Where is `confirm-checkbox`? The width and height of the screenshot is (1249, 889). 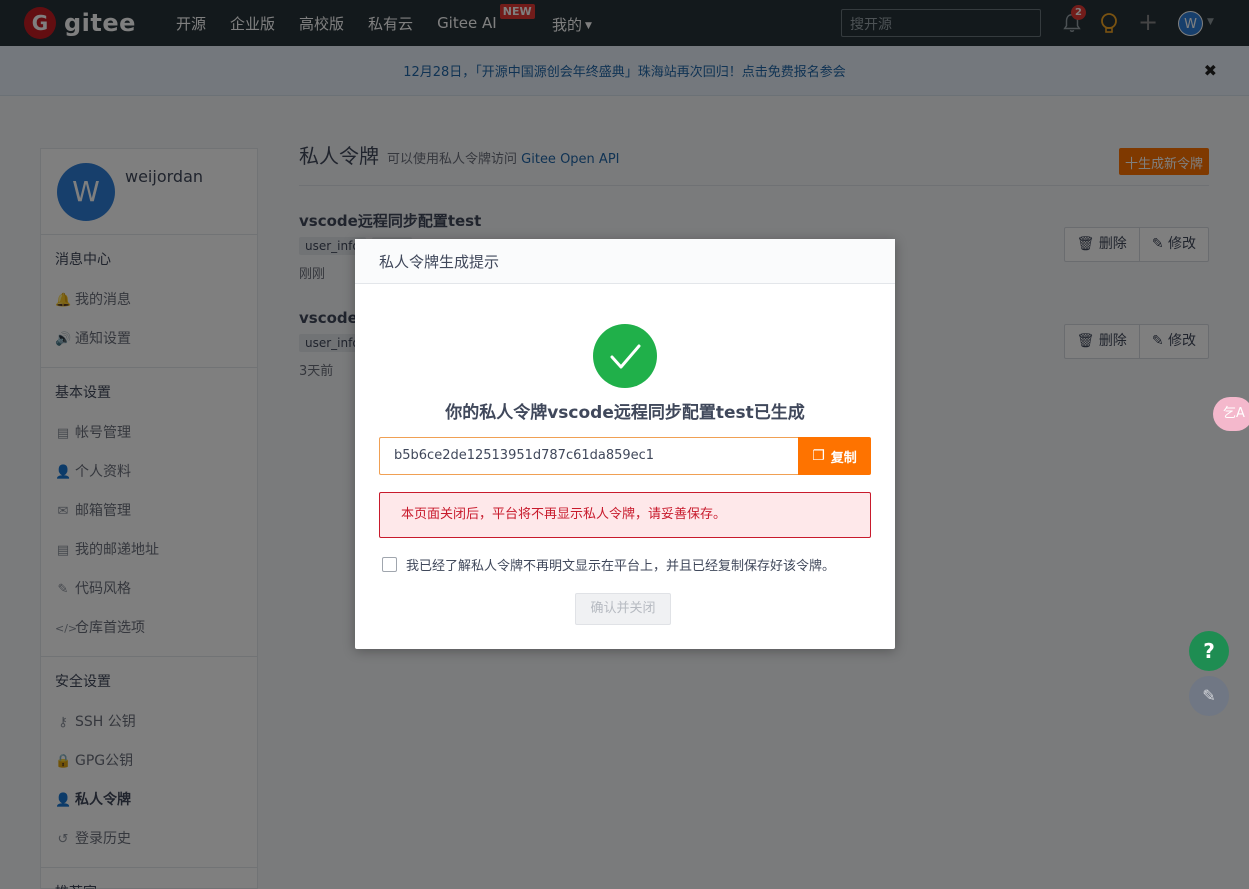 confirm-checkbox is located at coordinates (389, 564).